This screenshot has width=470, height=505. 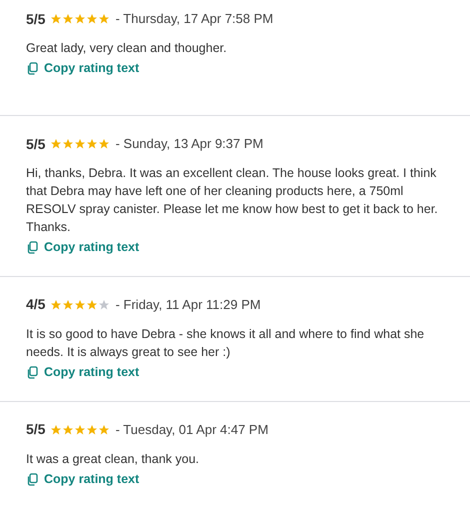 What do you see at coordinates (188, 305) in the screenshot?
I see `review-date: - Friday, 11 Apr 11:29 PM` at bounding box center [188, 305].